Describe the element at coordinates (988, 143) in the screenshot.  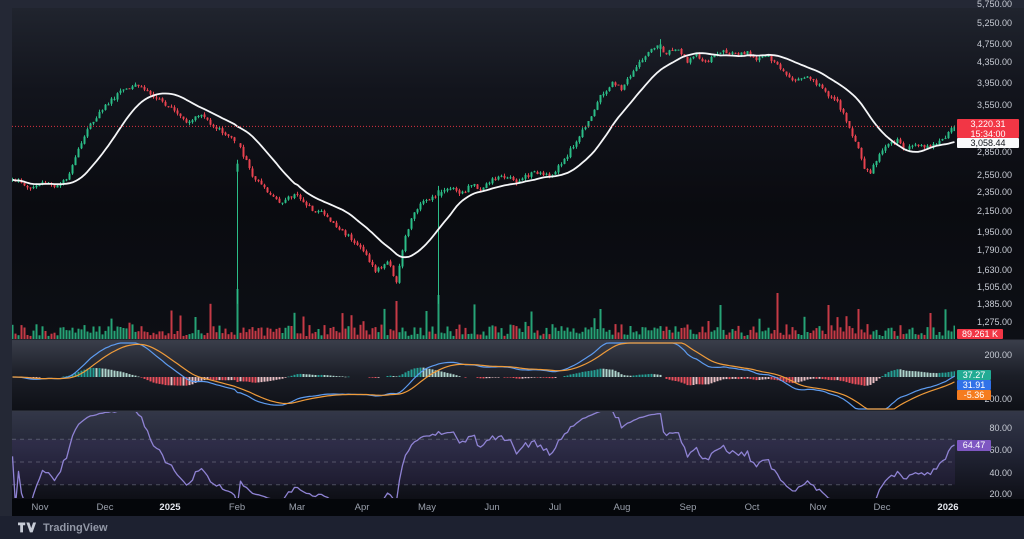
I see `ma-value-badge: 3,058.44` at that location.